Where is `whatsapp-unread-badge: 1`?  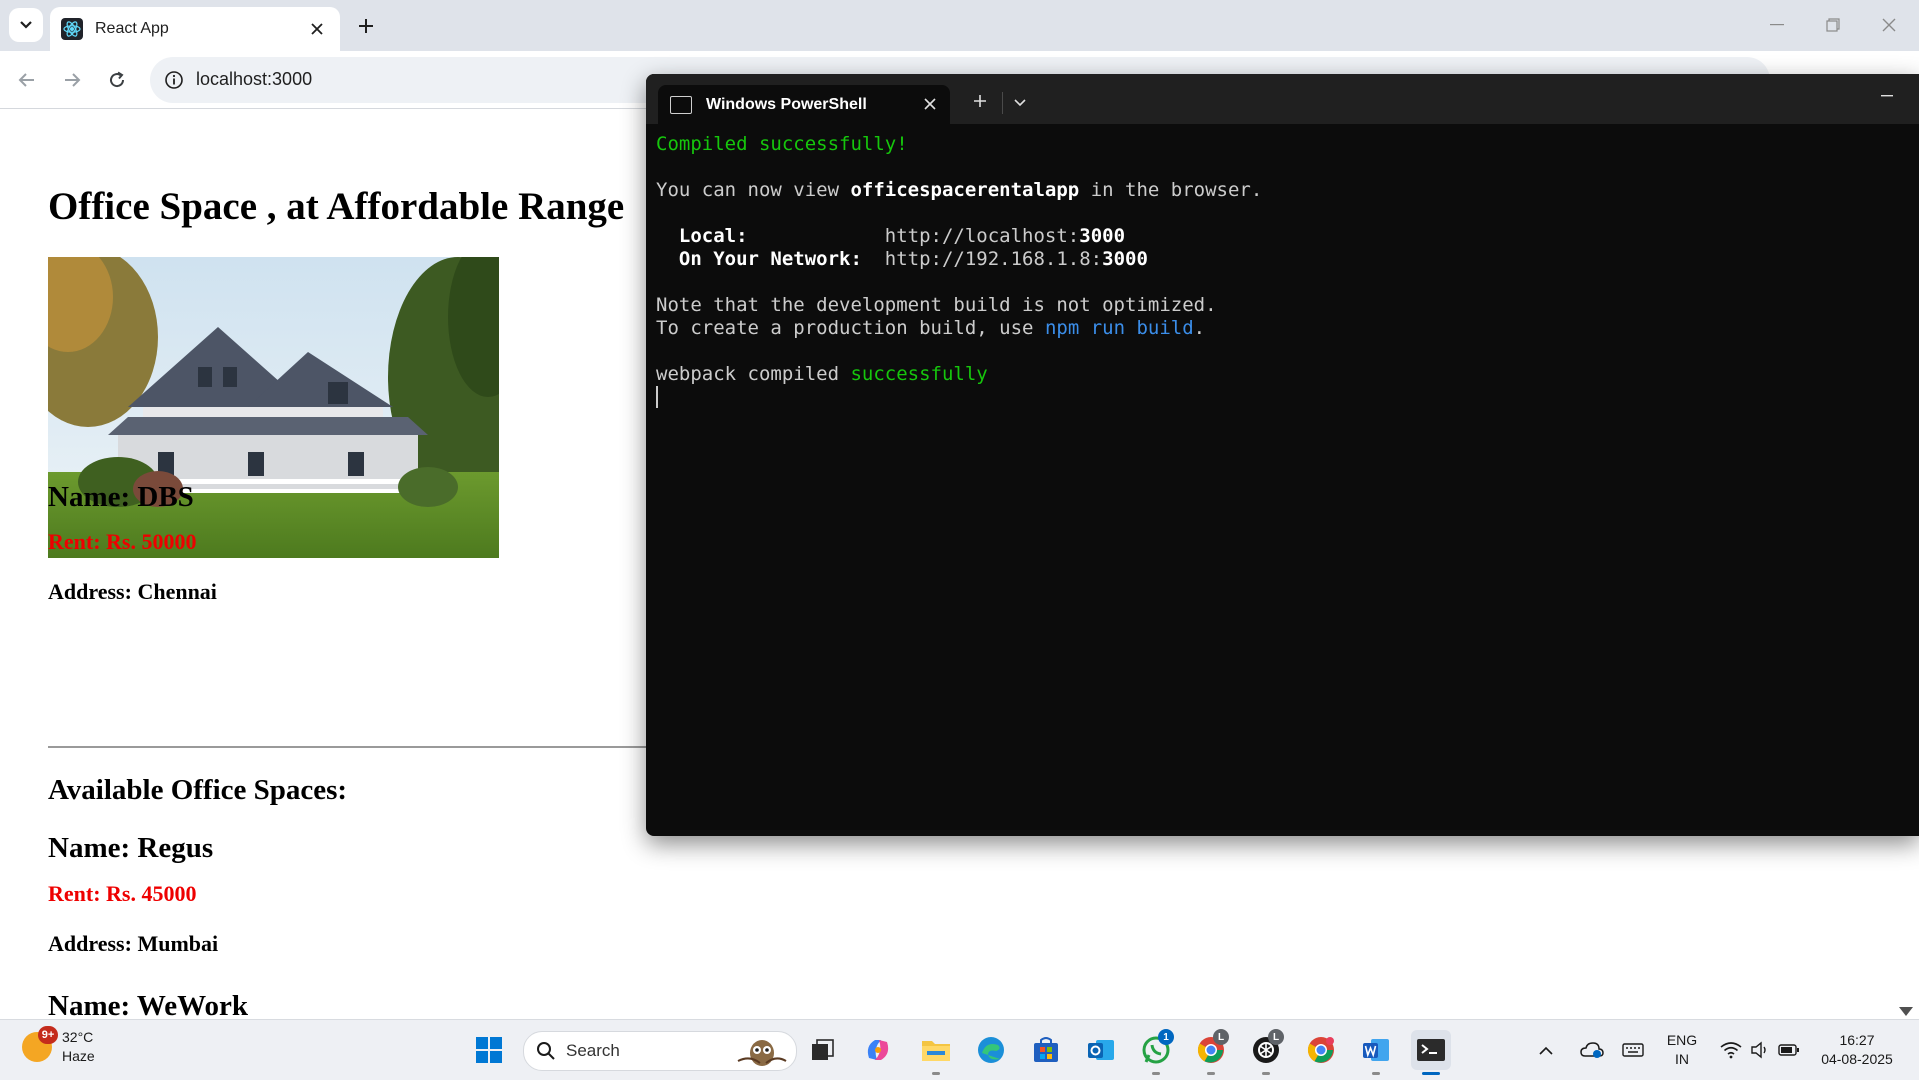
whatsapp-unread-badge: 1 is located at coordinates (1166, 1037).